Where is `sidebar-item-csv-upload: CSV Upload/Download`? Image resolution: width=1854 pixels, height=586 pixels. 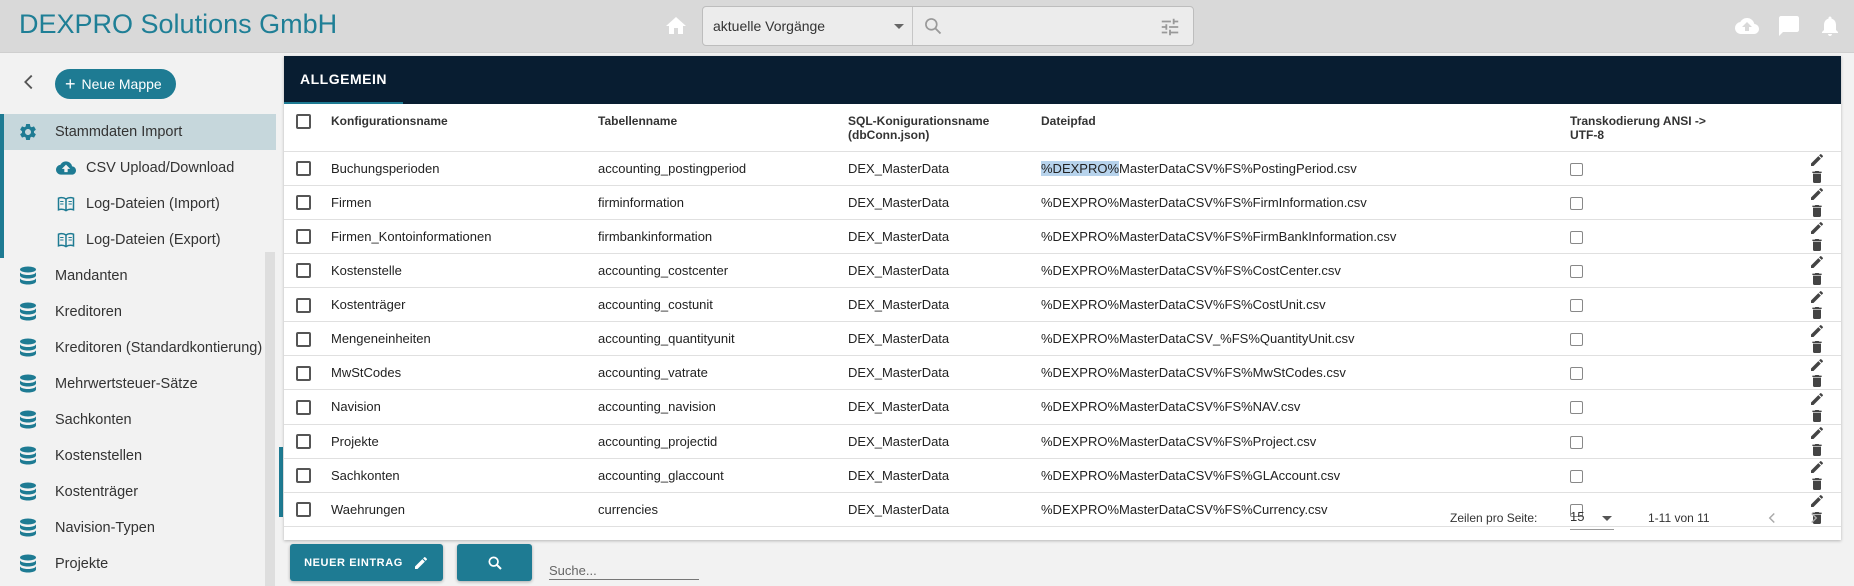
sidebar-item-csv-upload: CSV Upload/Download is located at coordinates (138, 168).